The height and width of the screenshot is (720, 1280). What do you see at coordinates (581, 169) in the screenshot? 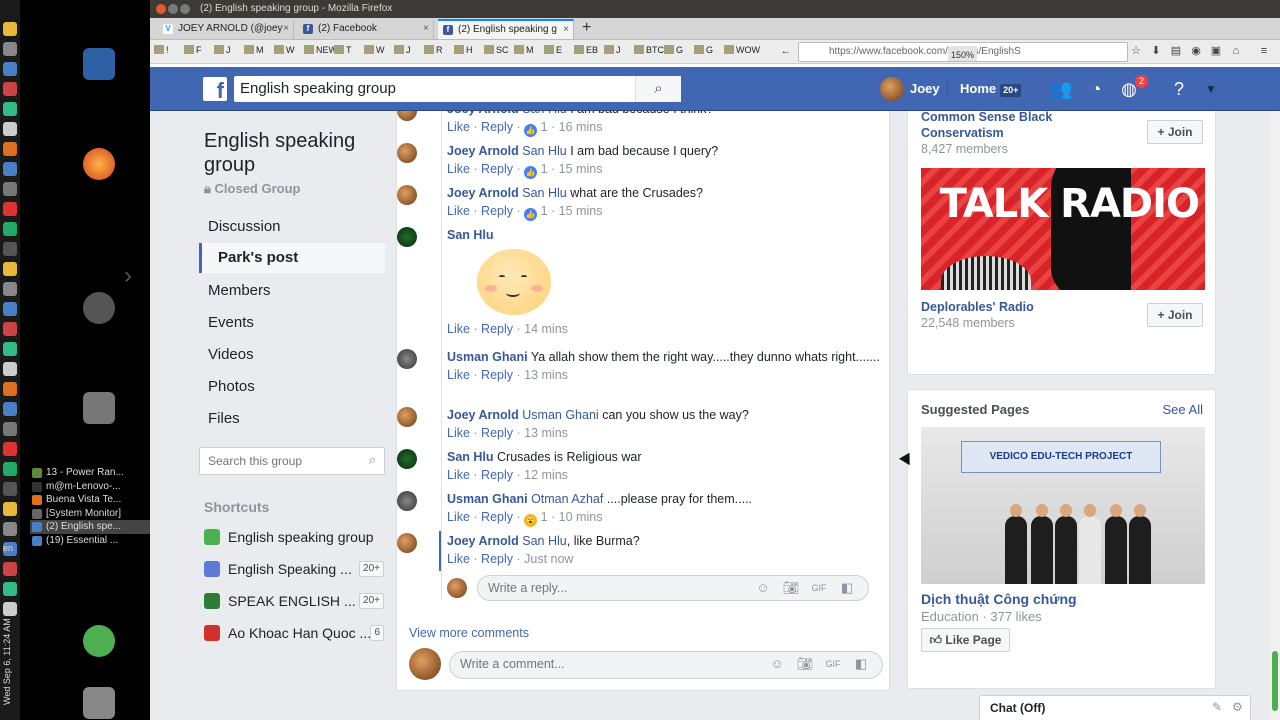
I see `comment-timestamp: 15 mins` at bounding box center [581, 169].